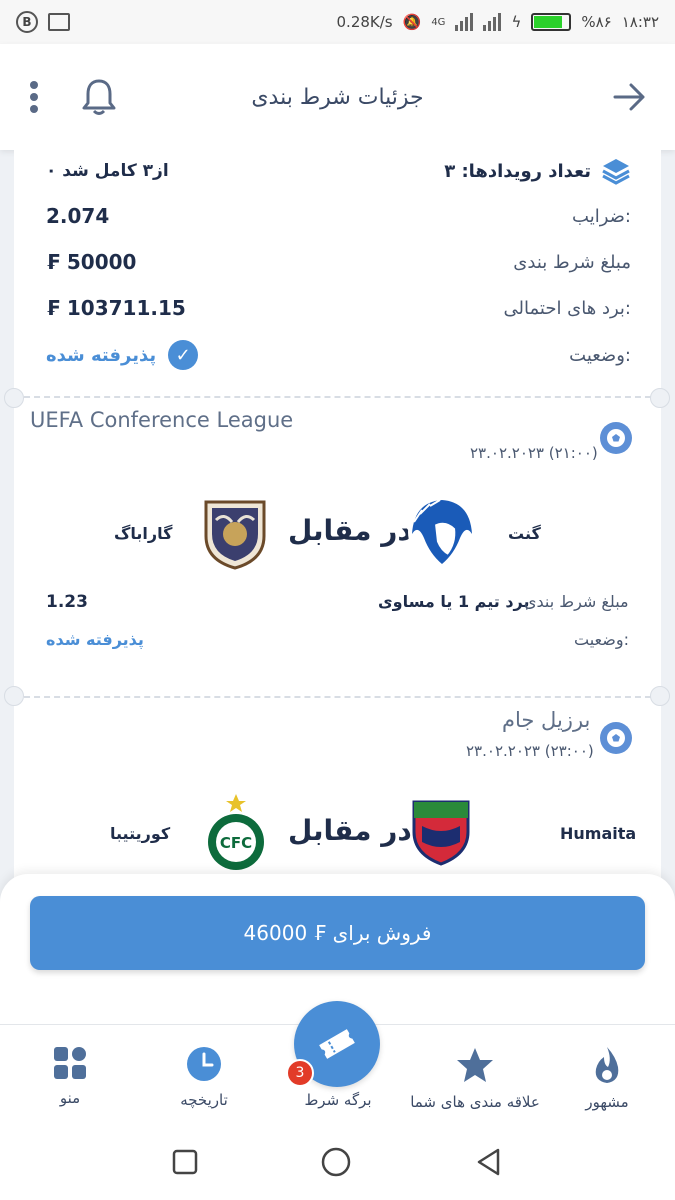  Describe the element at coordinates (516, 22) in the screenshot. I see `charging-icon: ϟ` at that location.